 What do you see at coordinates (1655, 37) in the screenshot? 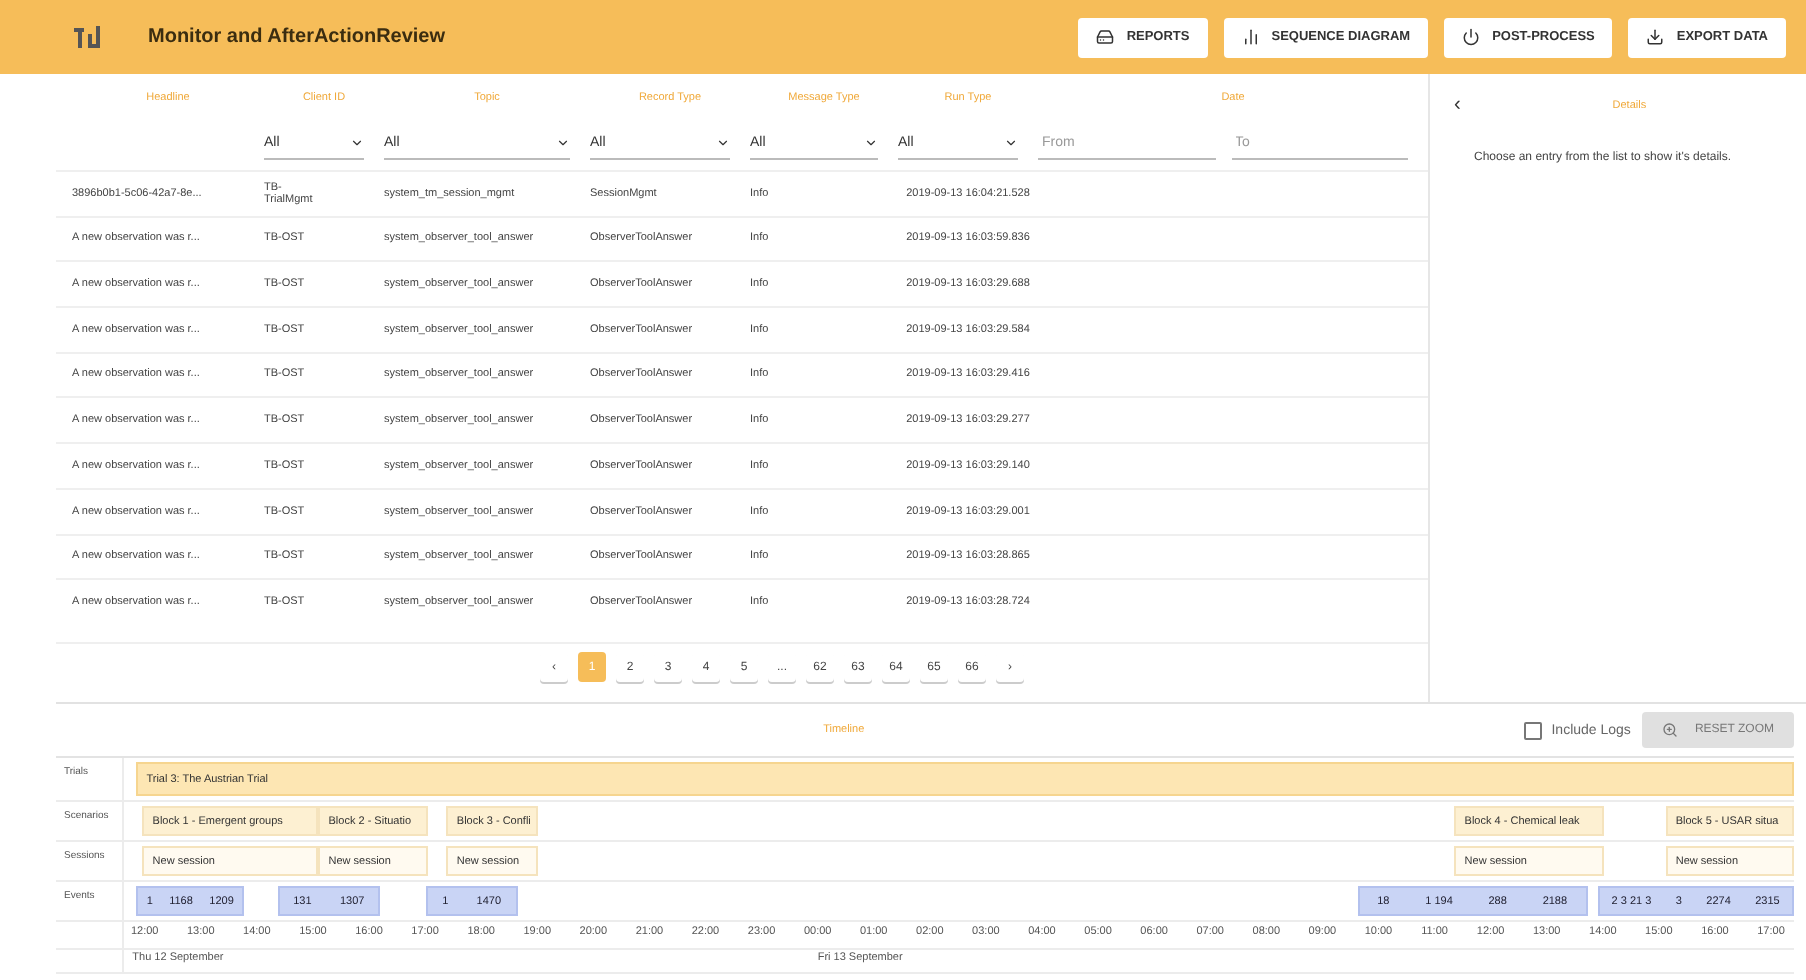
I see `export-icon` at bounding box center [1655, 37].